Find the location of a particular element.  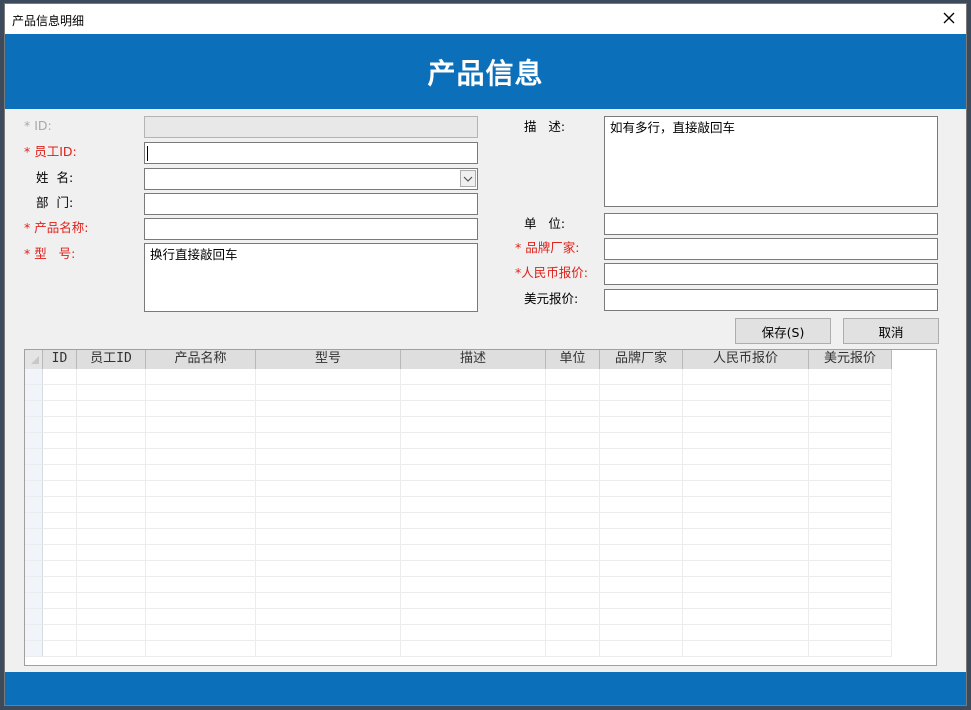

description-textarea: 如有多行，直接敲回车 is located at coordinates (771, 161).